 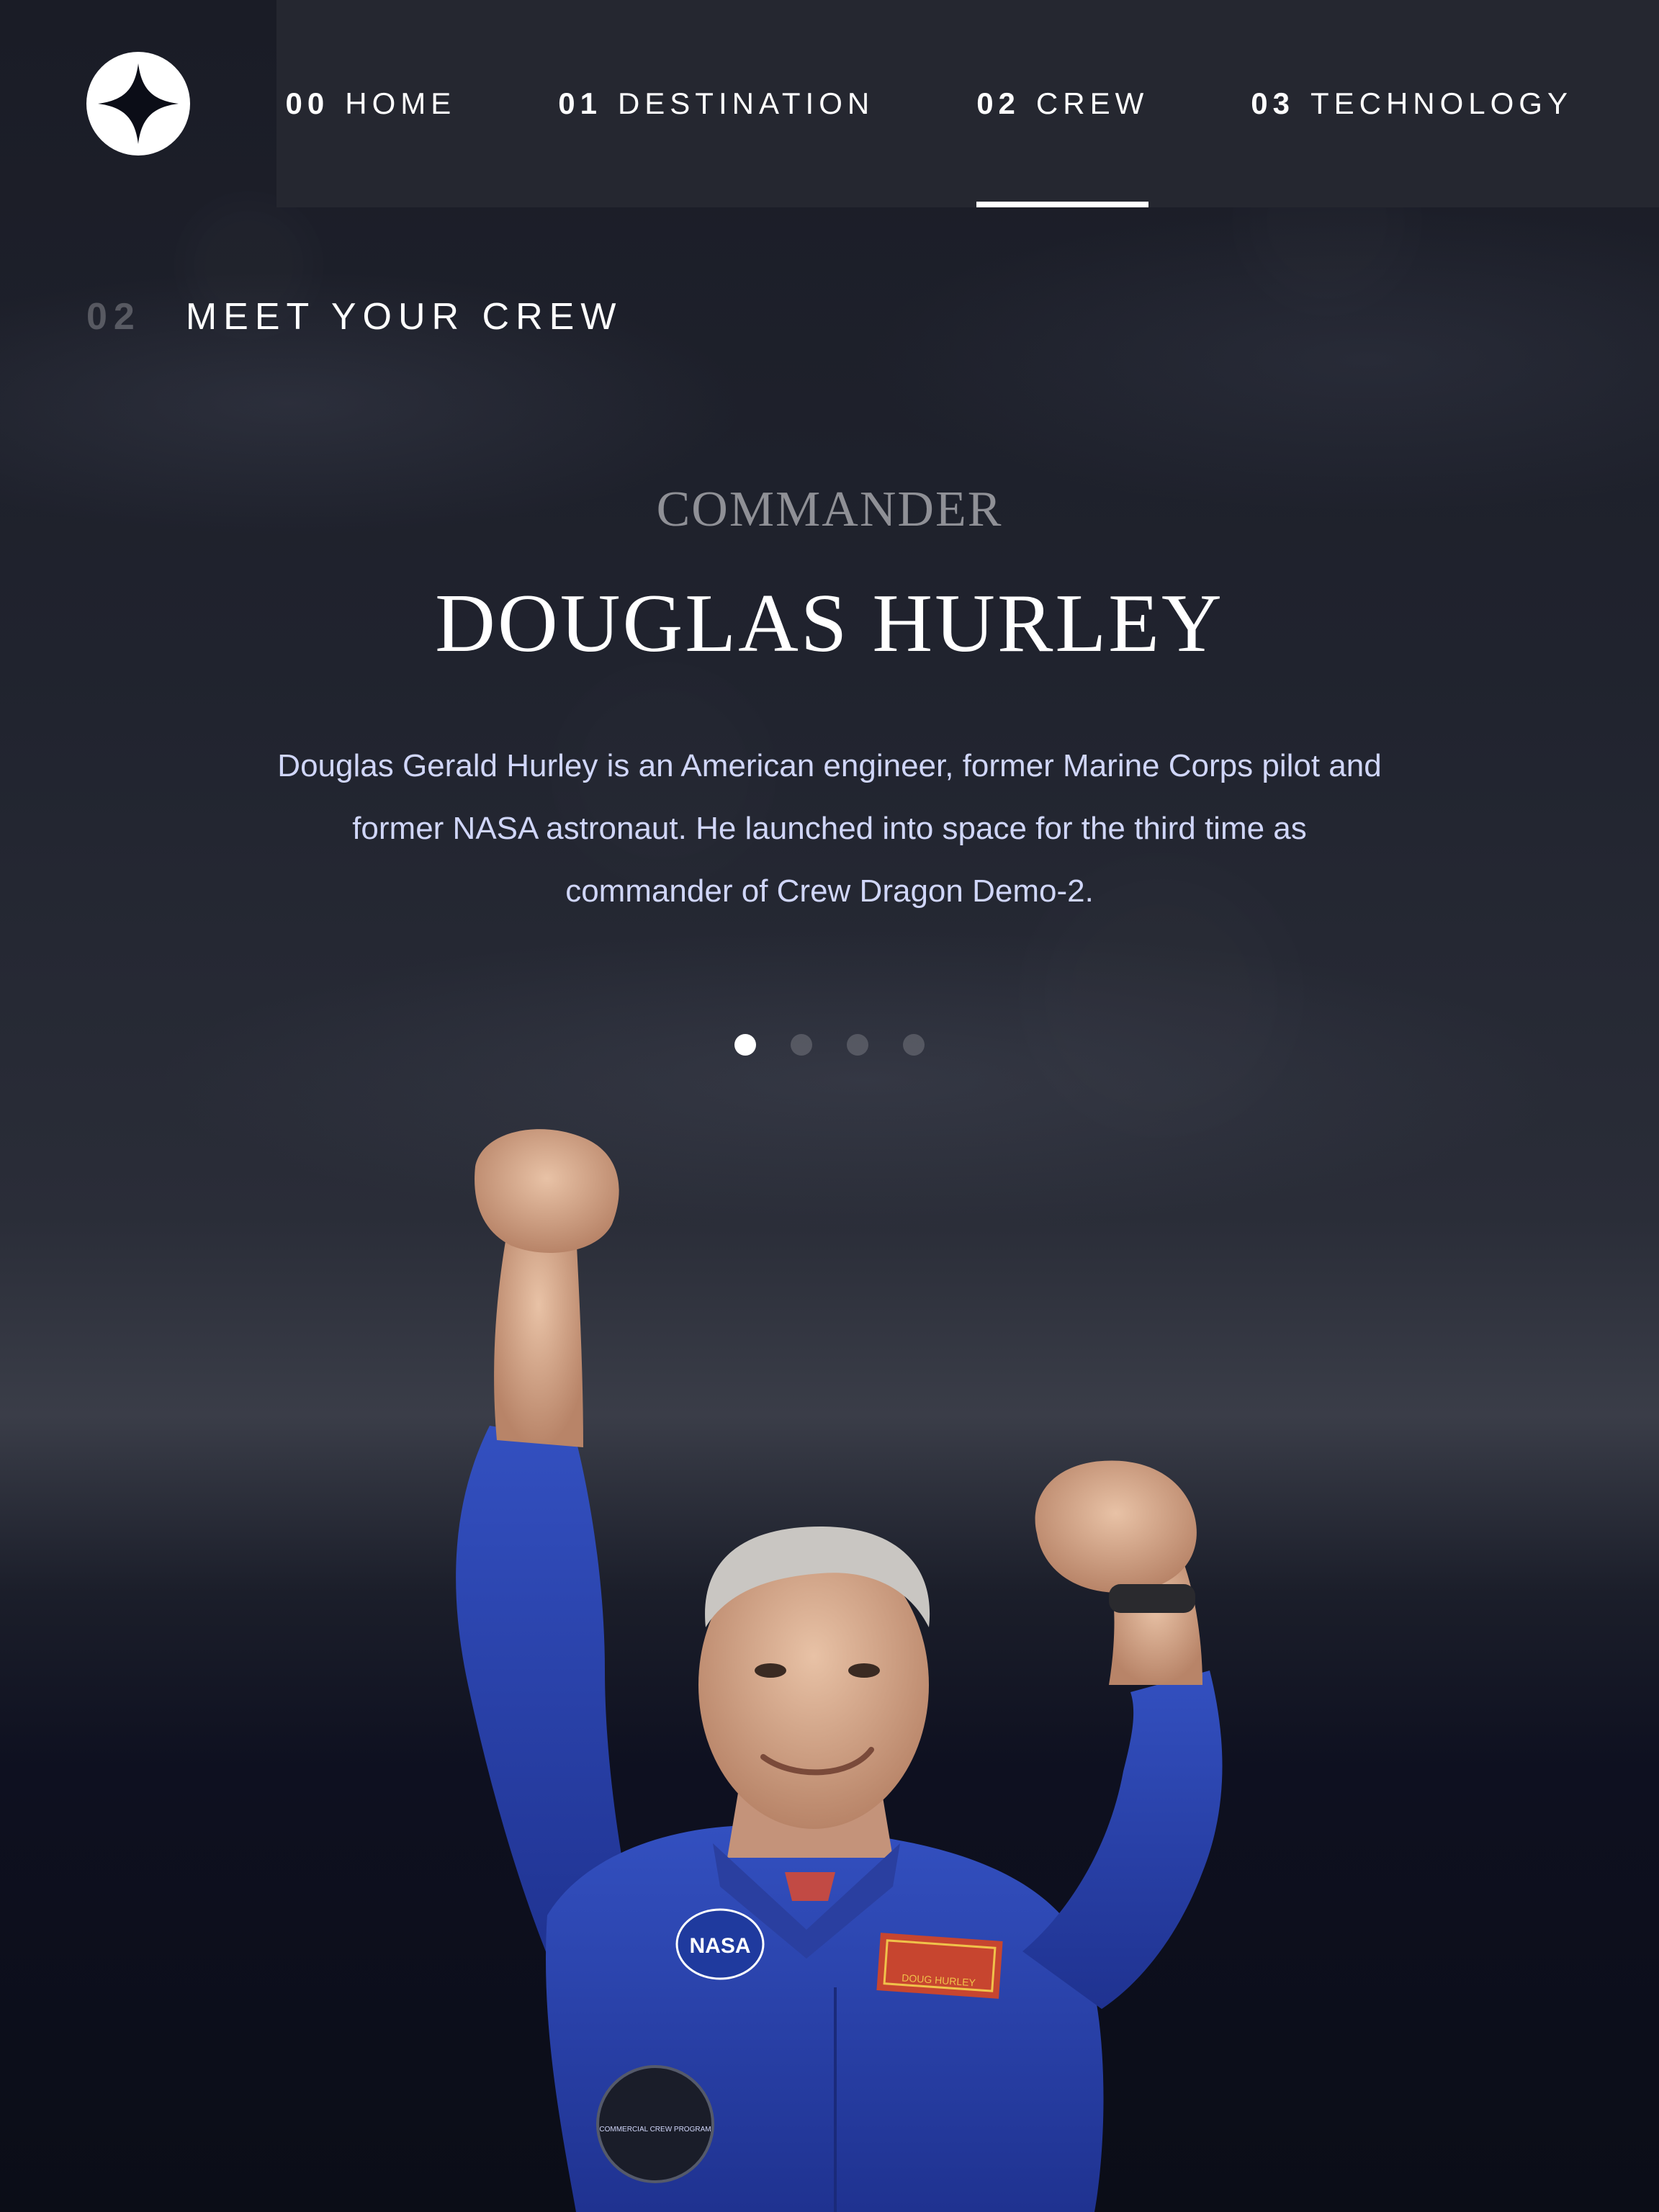 I want to click on nav-item-home: 00 HOME, so click(x=371, y=103).